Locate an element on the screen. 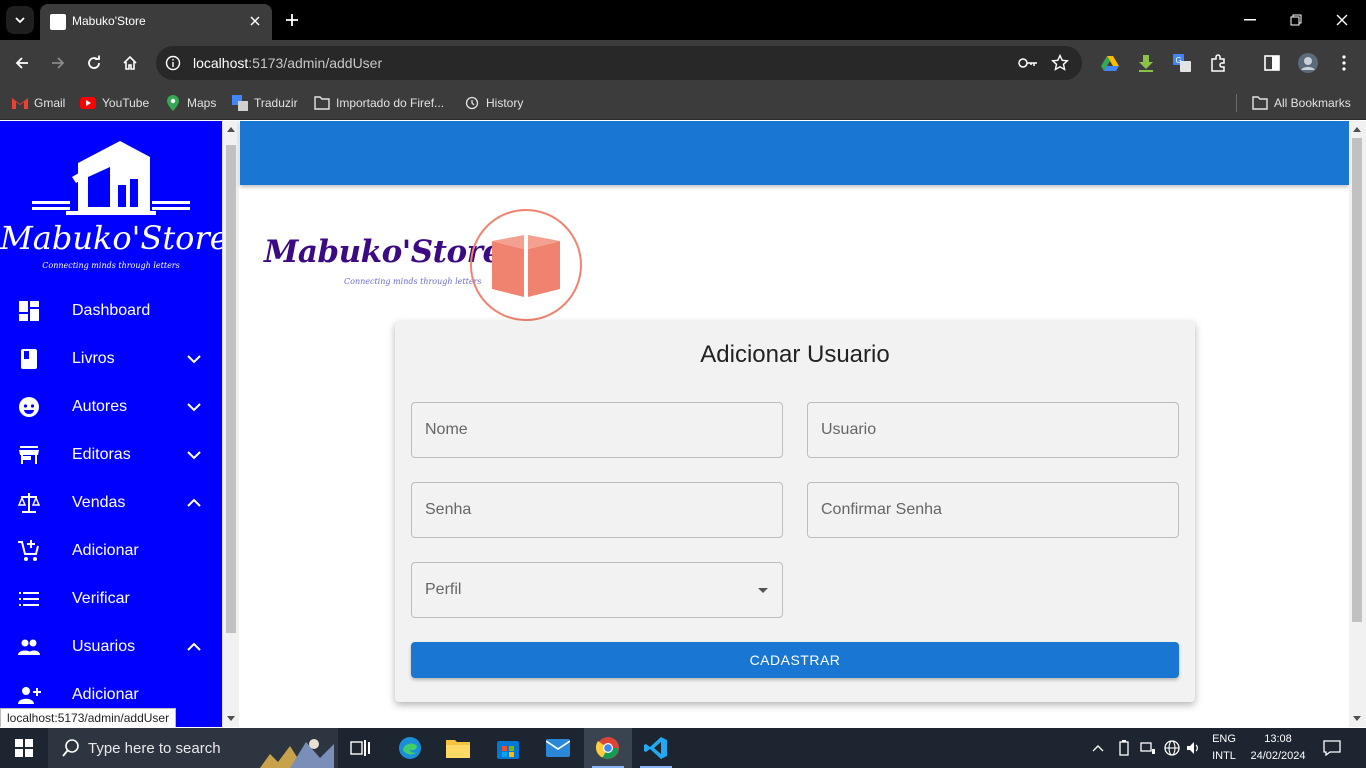  chrome-icon is located at coordinates (607, 748).